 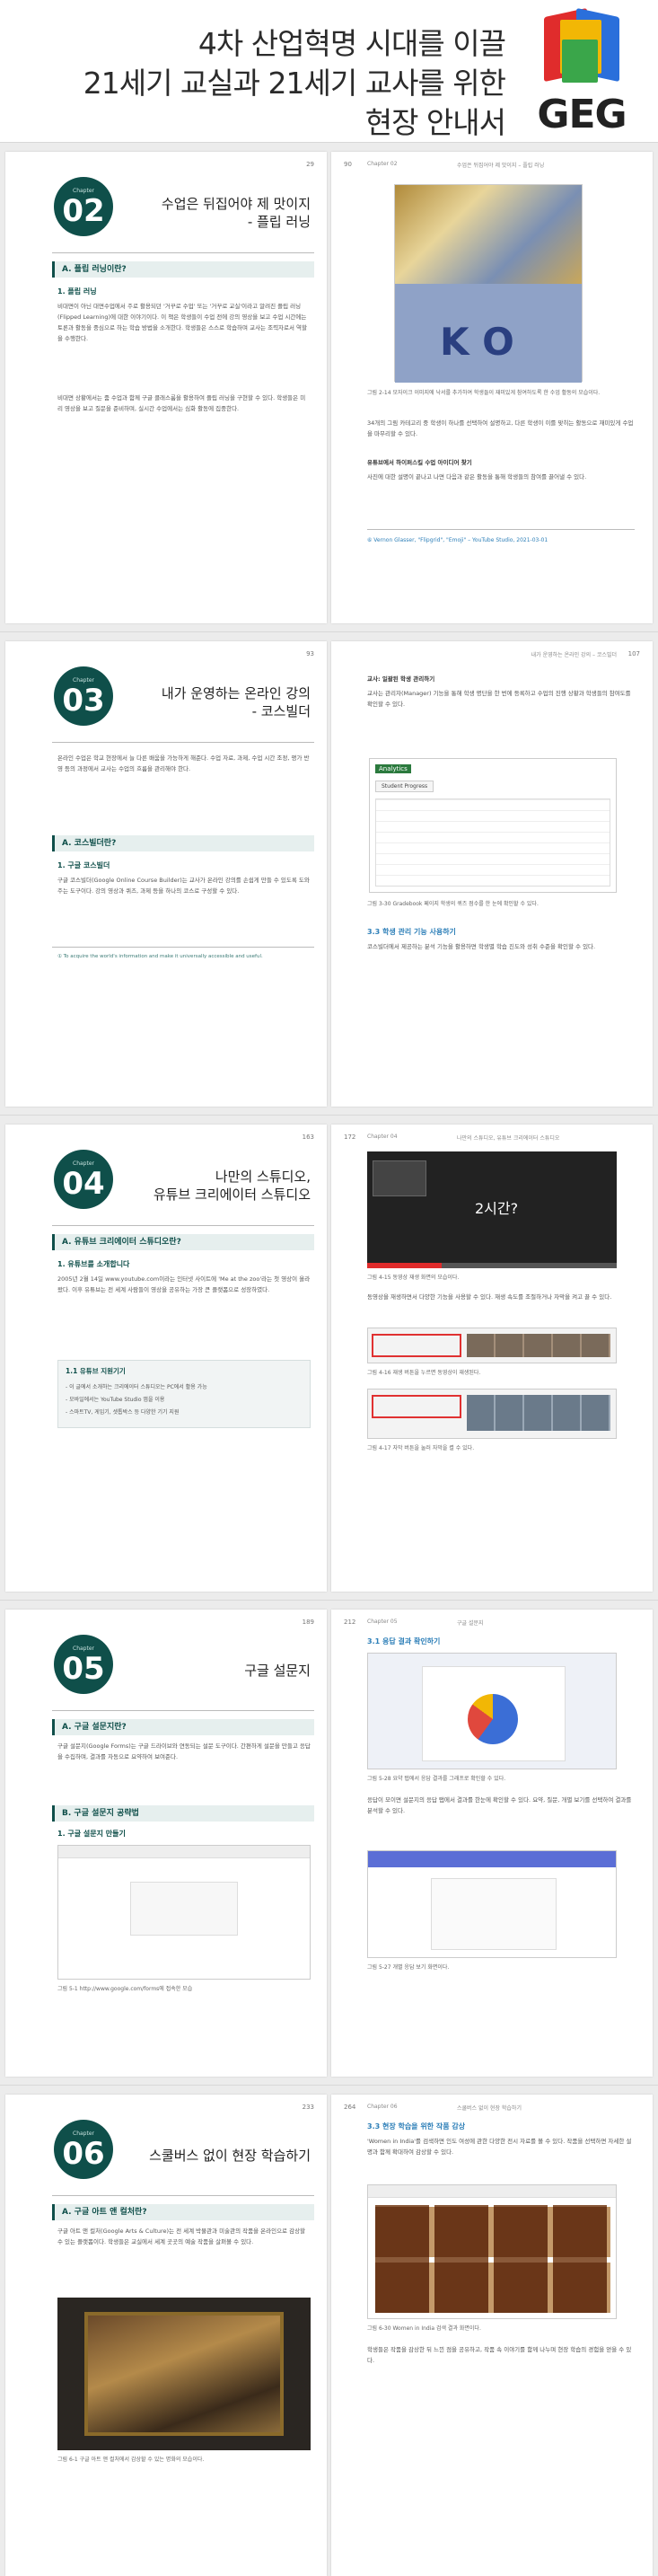 What do you see at coordinates (123, 1412) in the screenshot?
I see `info-box-line: - 스마트TV, 게임기, 셋톱박스 등 다양한 기기 지원` at bounding box center [123, 1412].